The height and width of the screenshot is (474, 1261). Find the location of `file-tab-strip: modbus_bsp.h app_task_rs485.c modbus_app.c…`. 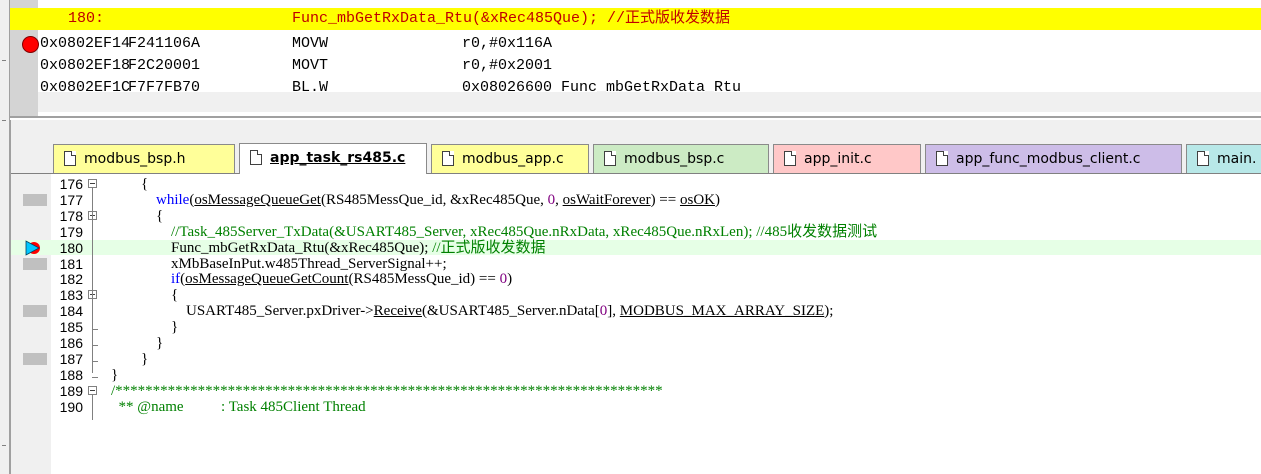

file-tab-strip: modbus_bsp.h app_task_rs485.c modbus_app.c… is located at coordinates (636, 147).